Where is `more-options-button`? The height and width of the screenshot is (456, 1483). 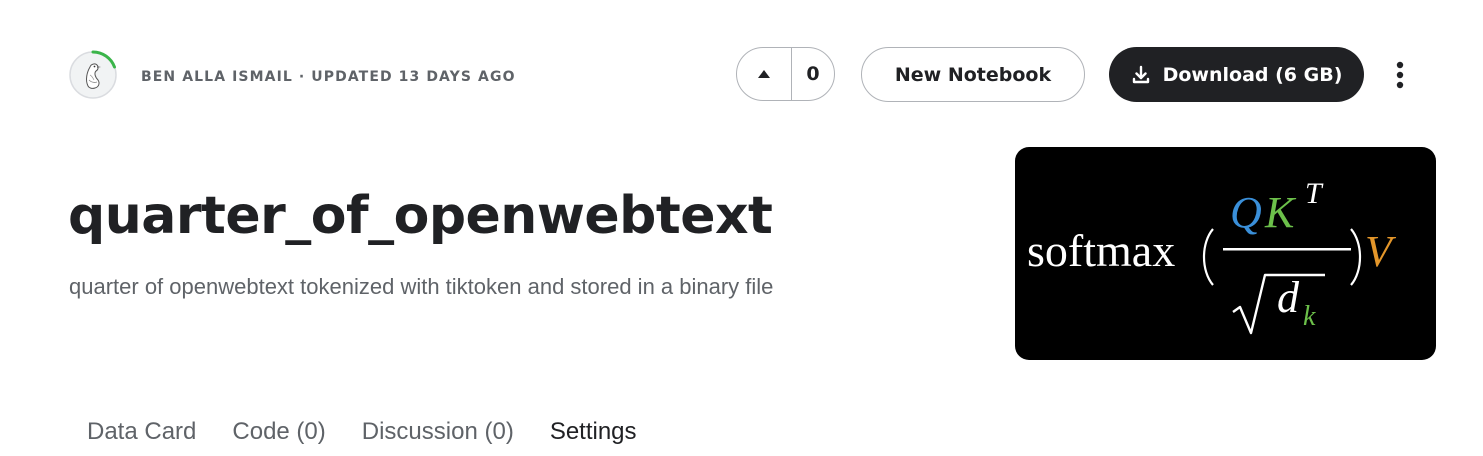
more-options-button is located at coordinates (1400, 75).